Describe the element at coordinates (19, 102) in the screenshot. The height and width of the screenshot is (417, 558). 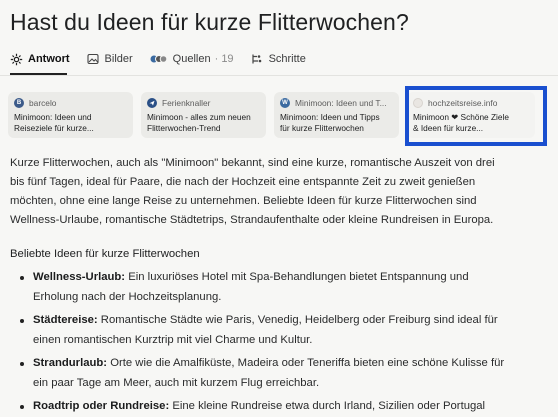
I see `site-favicon-icon: B` at that location.